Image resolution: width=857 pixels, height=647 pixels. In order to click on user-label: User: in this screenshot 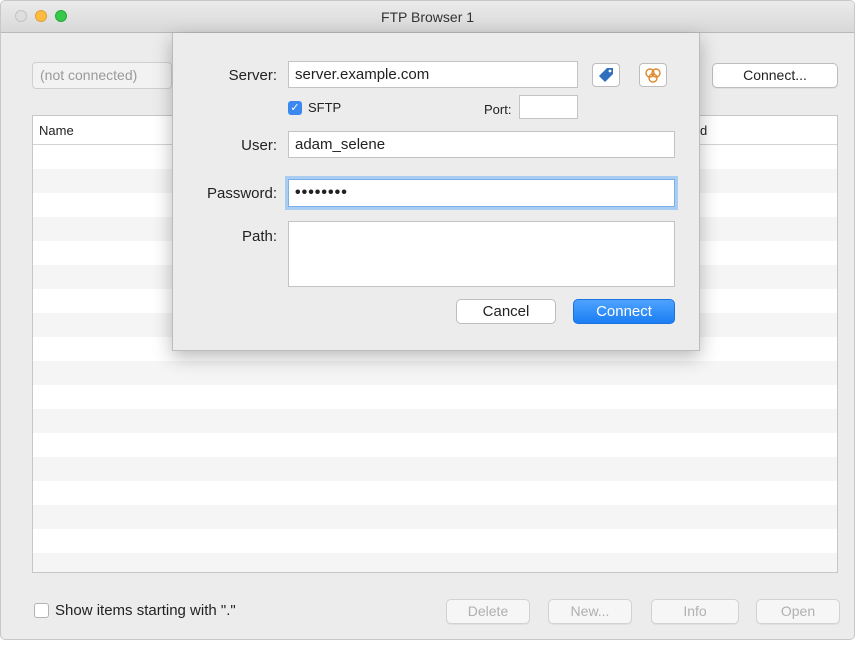, I will do `click(259, 145)`.